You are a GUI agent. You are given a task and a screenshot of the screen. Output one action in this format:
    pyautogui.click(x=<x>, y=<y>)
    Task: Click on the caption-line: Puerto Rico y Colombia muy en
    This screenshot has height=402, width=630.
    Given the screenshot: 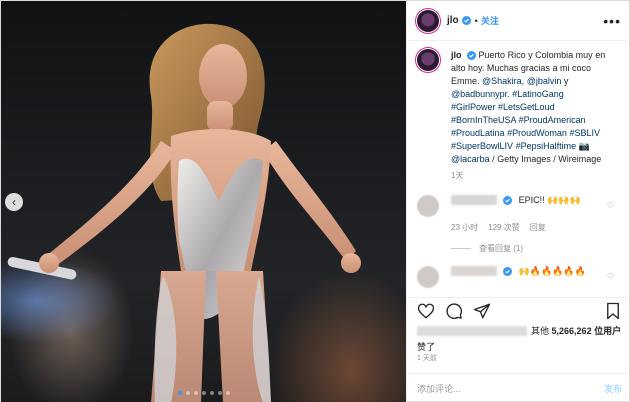 What is the action you would take?
    pyautogui.click(x=542, y=55)
    